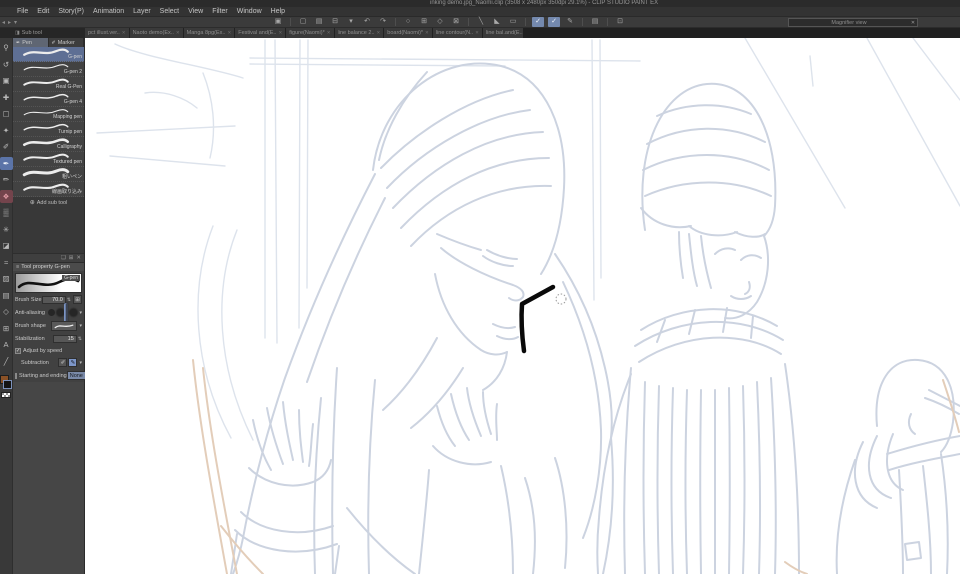 This screenshot has height=574, width=960. Describe the element at coordinates (457, 33) in the screenshot. I see `document-tab: line contour(N.. ✕` at that location.